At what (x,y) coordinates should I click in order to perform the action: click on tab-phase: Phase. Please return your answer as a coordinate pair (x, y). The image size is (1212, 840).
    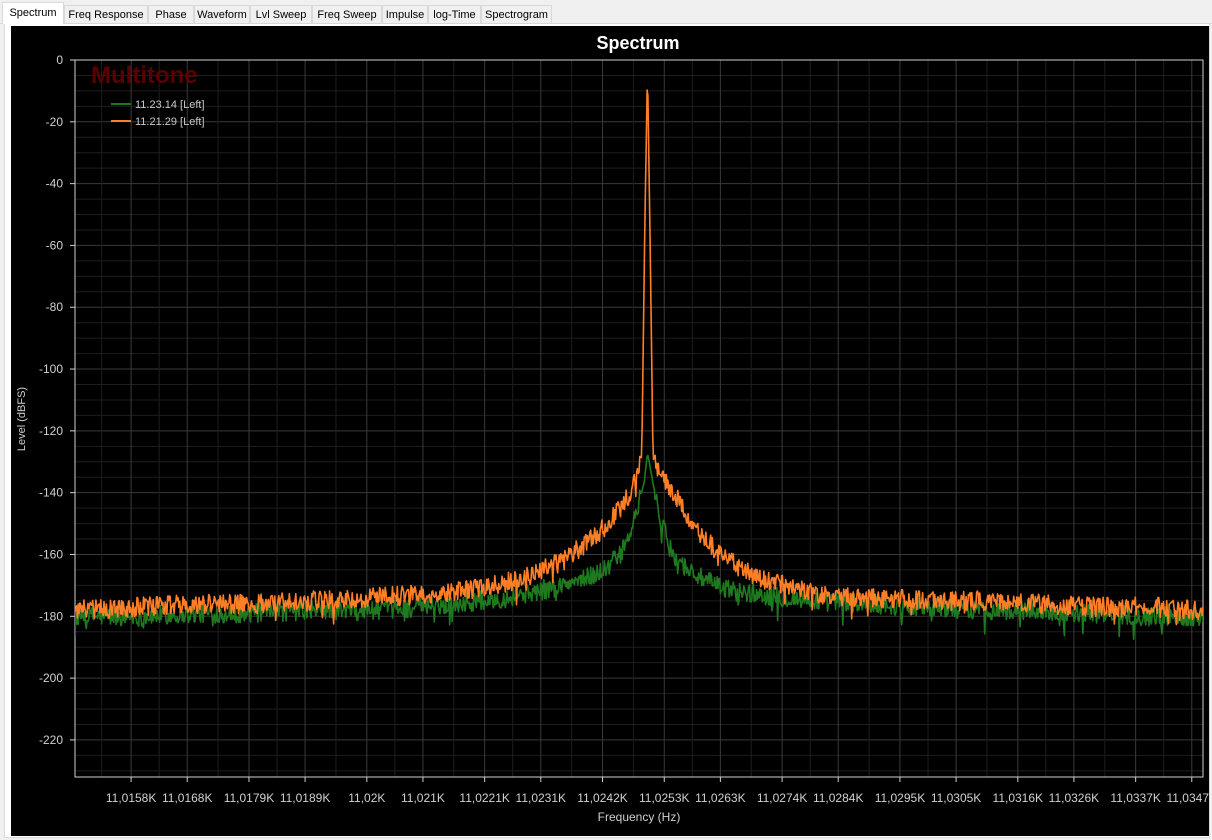
    Looking at the image, I should click on (171, 14).